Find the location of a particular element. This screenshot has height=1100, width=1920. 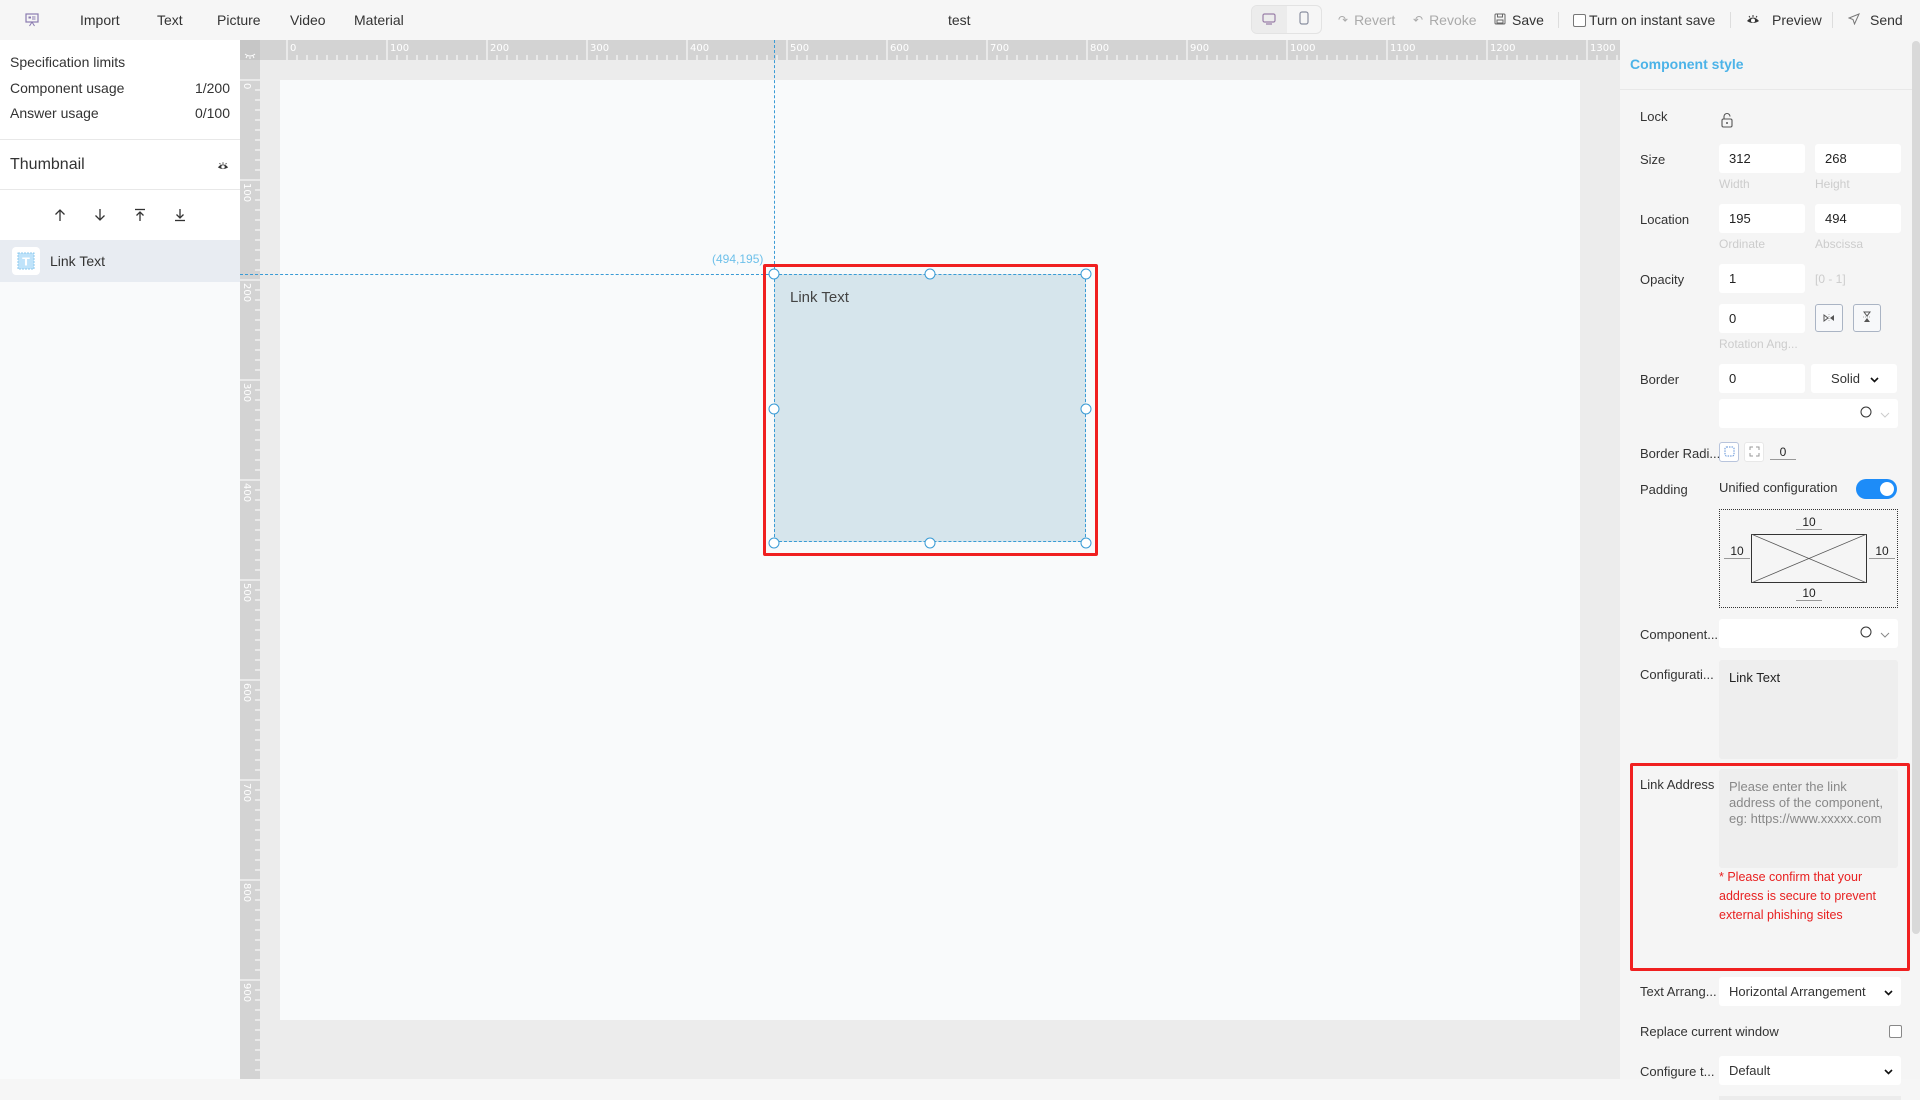

corners-icon is located at coordinates (1754, 452).